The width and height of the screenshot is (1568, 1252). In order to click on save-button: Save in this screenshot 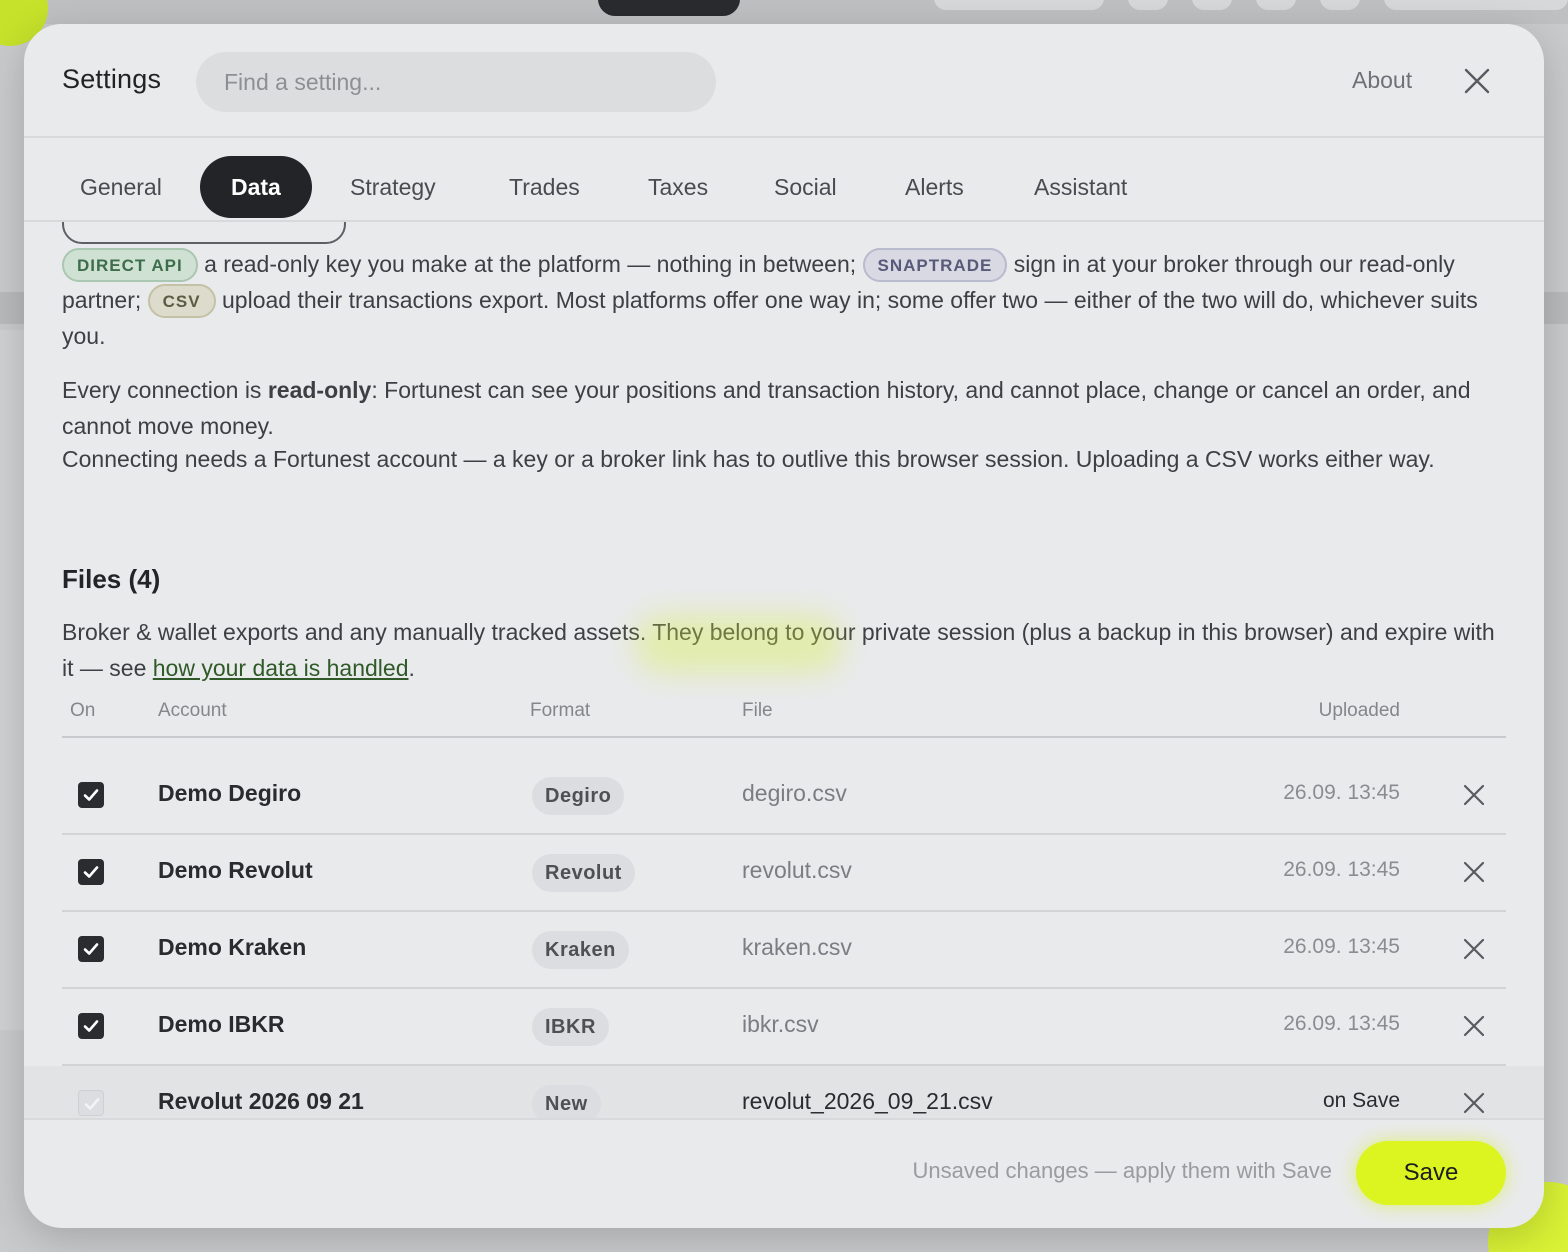, I will do `click(1431, 1173)`.